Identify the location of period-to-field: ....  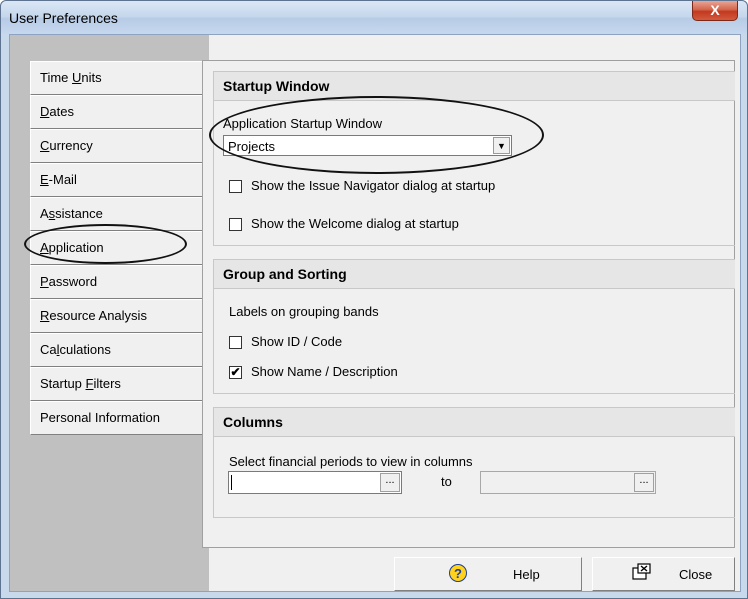
(568, 482).